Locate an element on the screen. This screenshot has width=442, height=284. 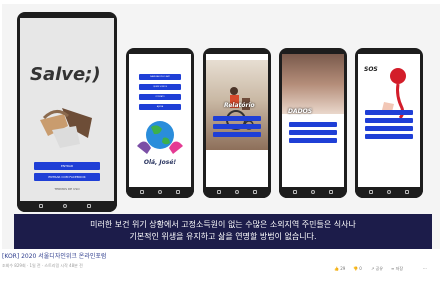
thumbs-down-icon: 👎 is located at coordinates (355, 268).